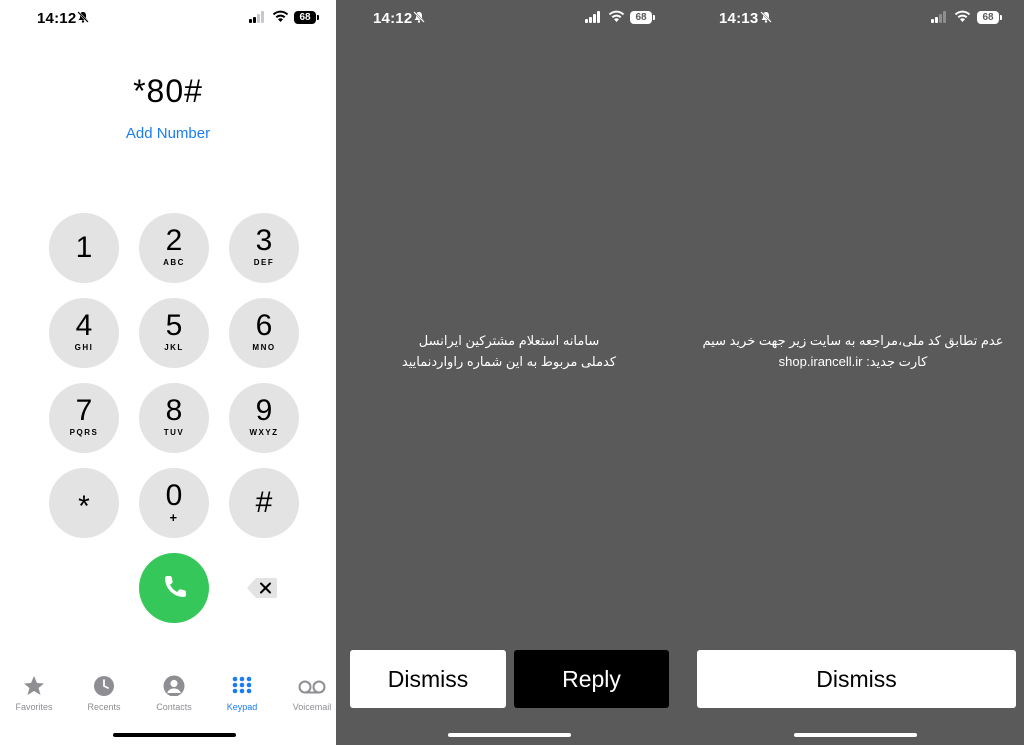  I want to click on tab-keypad: Keypad, so click(242, 690).